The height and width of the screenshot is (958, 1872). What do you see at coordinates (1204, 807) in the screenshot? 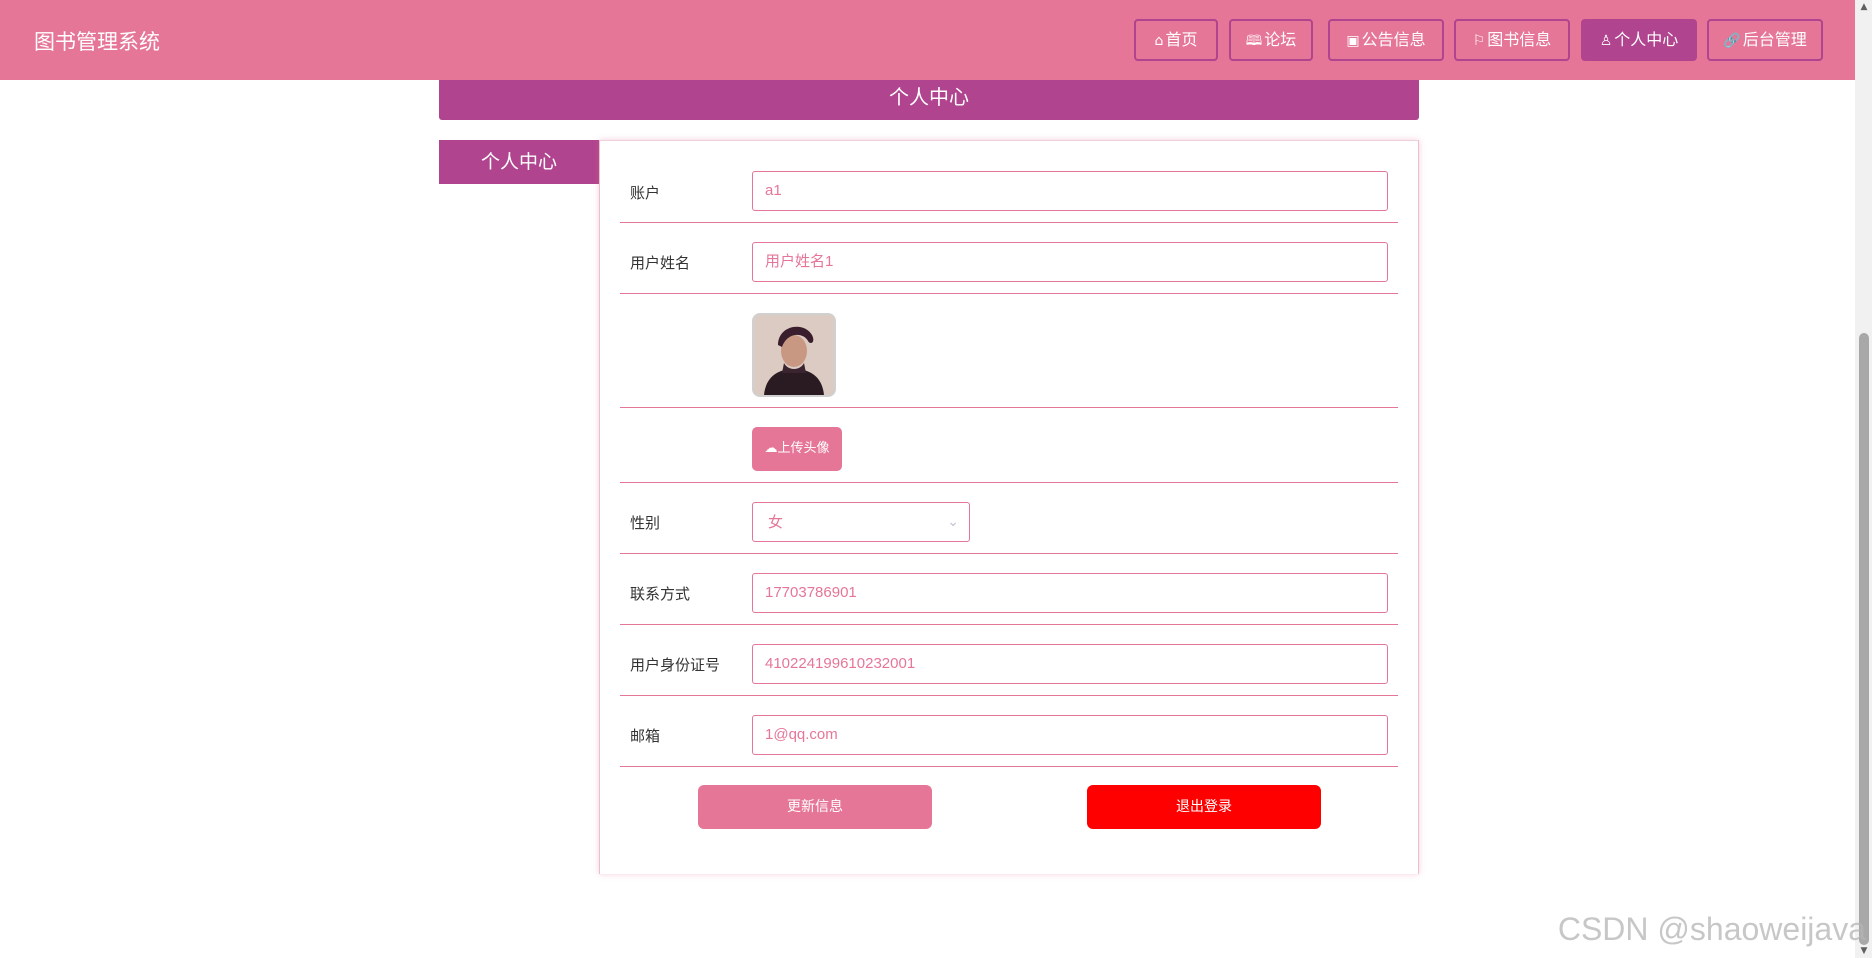
I see `logout-button: 退出登录` at bounding box center [1204, 807].